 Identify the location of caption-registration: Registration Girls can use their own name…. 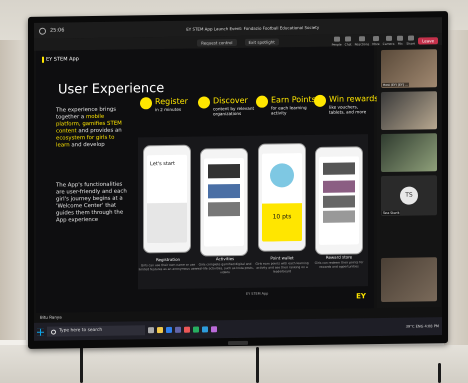
(168, 264).